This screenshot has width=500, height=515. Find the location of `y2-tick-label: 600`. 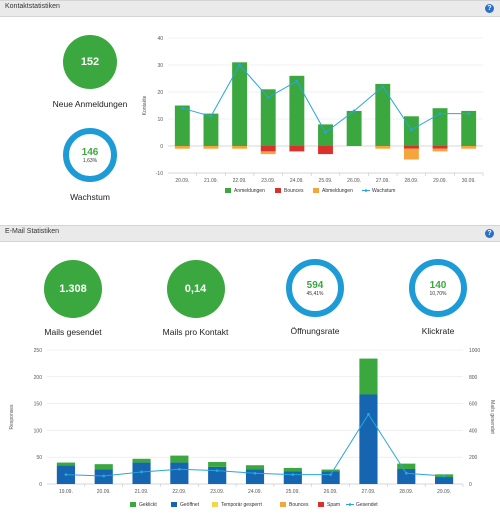

y2-tick-label: 600 is located at coordinates (473, 405).